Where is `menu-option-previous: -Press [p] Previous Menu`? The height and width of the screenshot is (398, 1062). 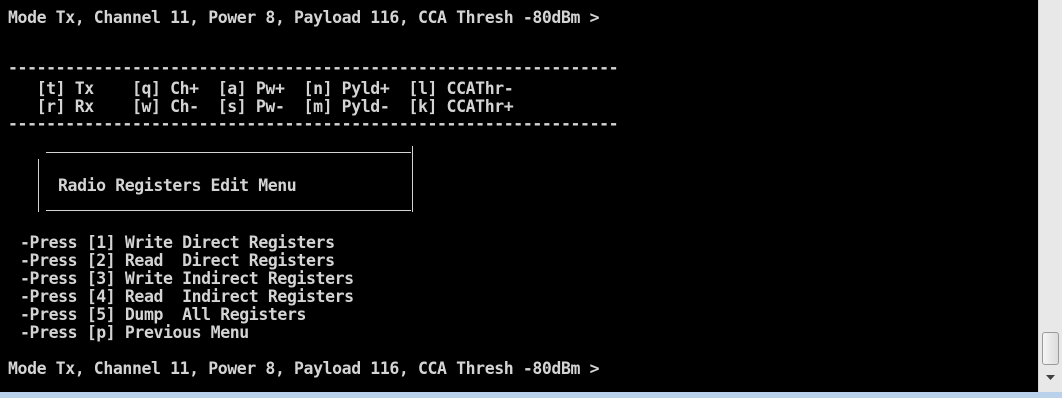
menu-option-previous: -Press [p] Previous Menu is located at coordinates (134, 332).